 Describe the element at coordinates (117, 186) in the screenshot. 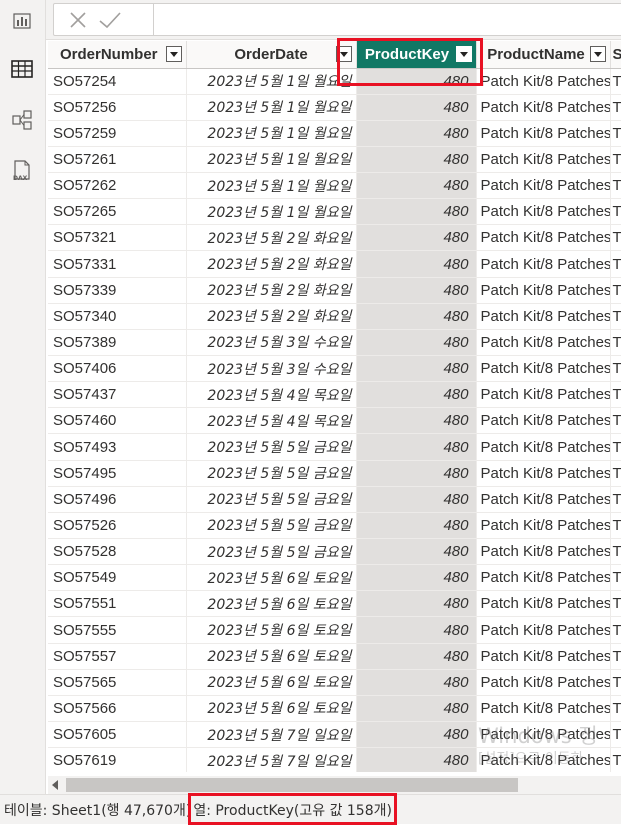

I see `cell-ordernumber: SO57262` at that location.